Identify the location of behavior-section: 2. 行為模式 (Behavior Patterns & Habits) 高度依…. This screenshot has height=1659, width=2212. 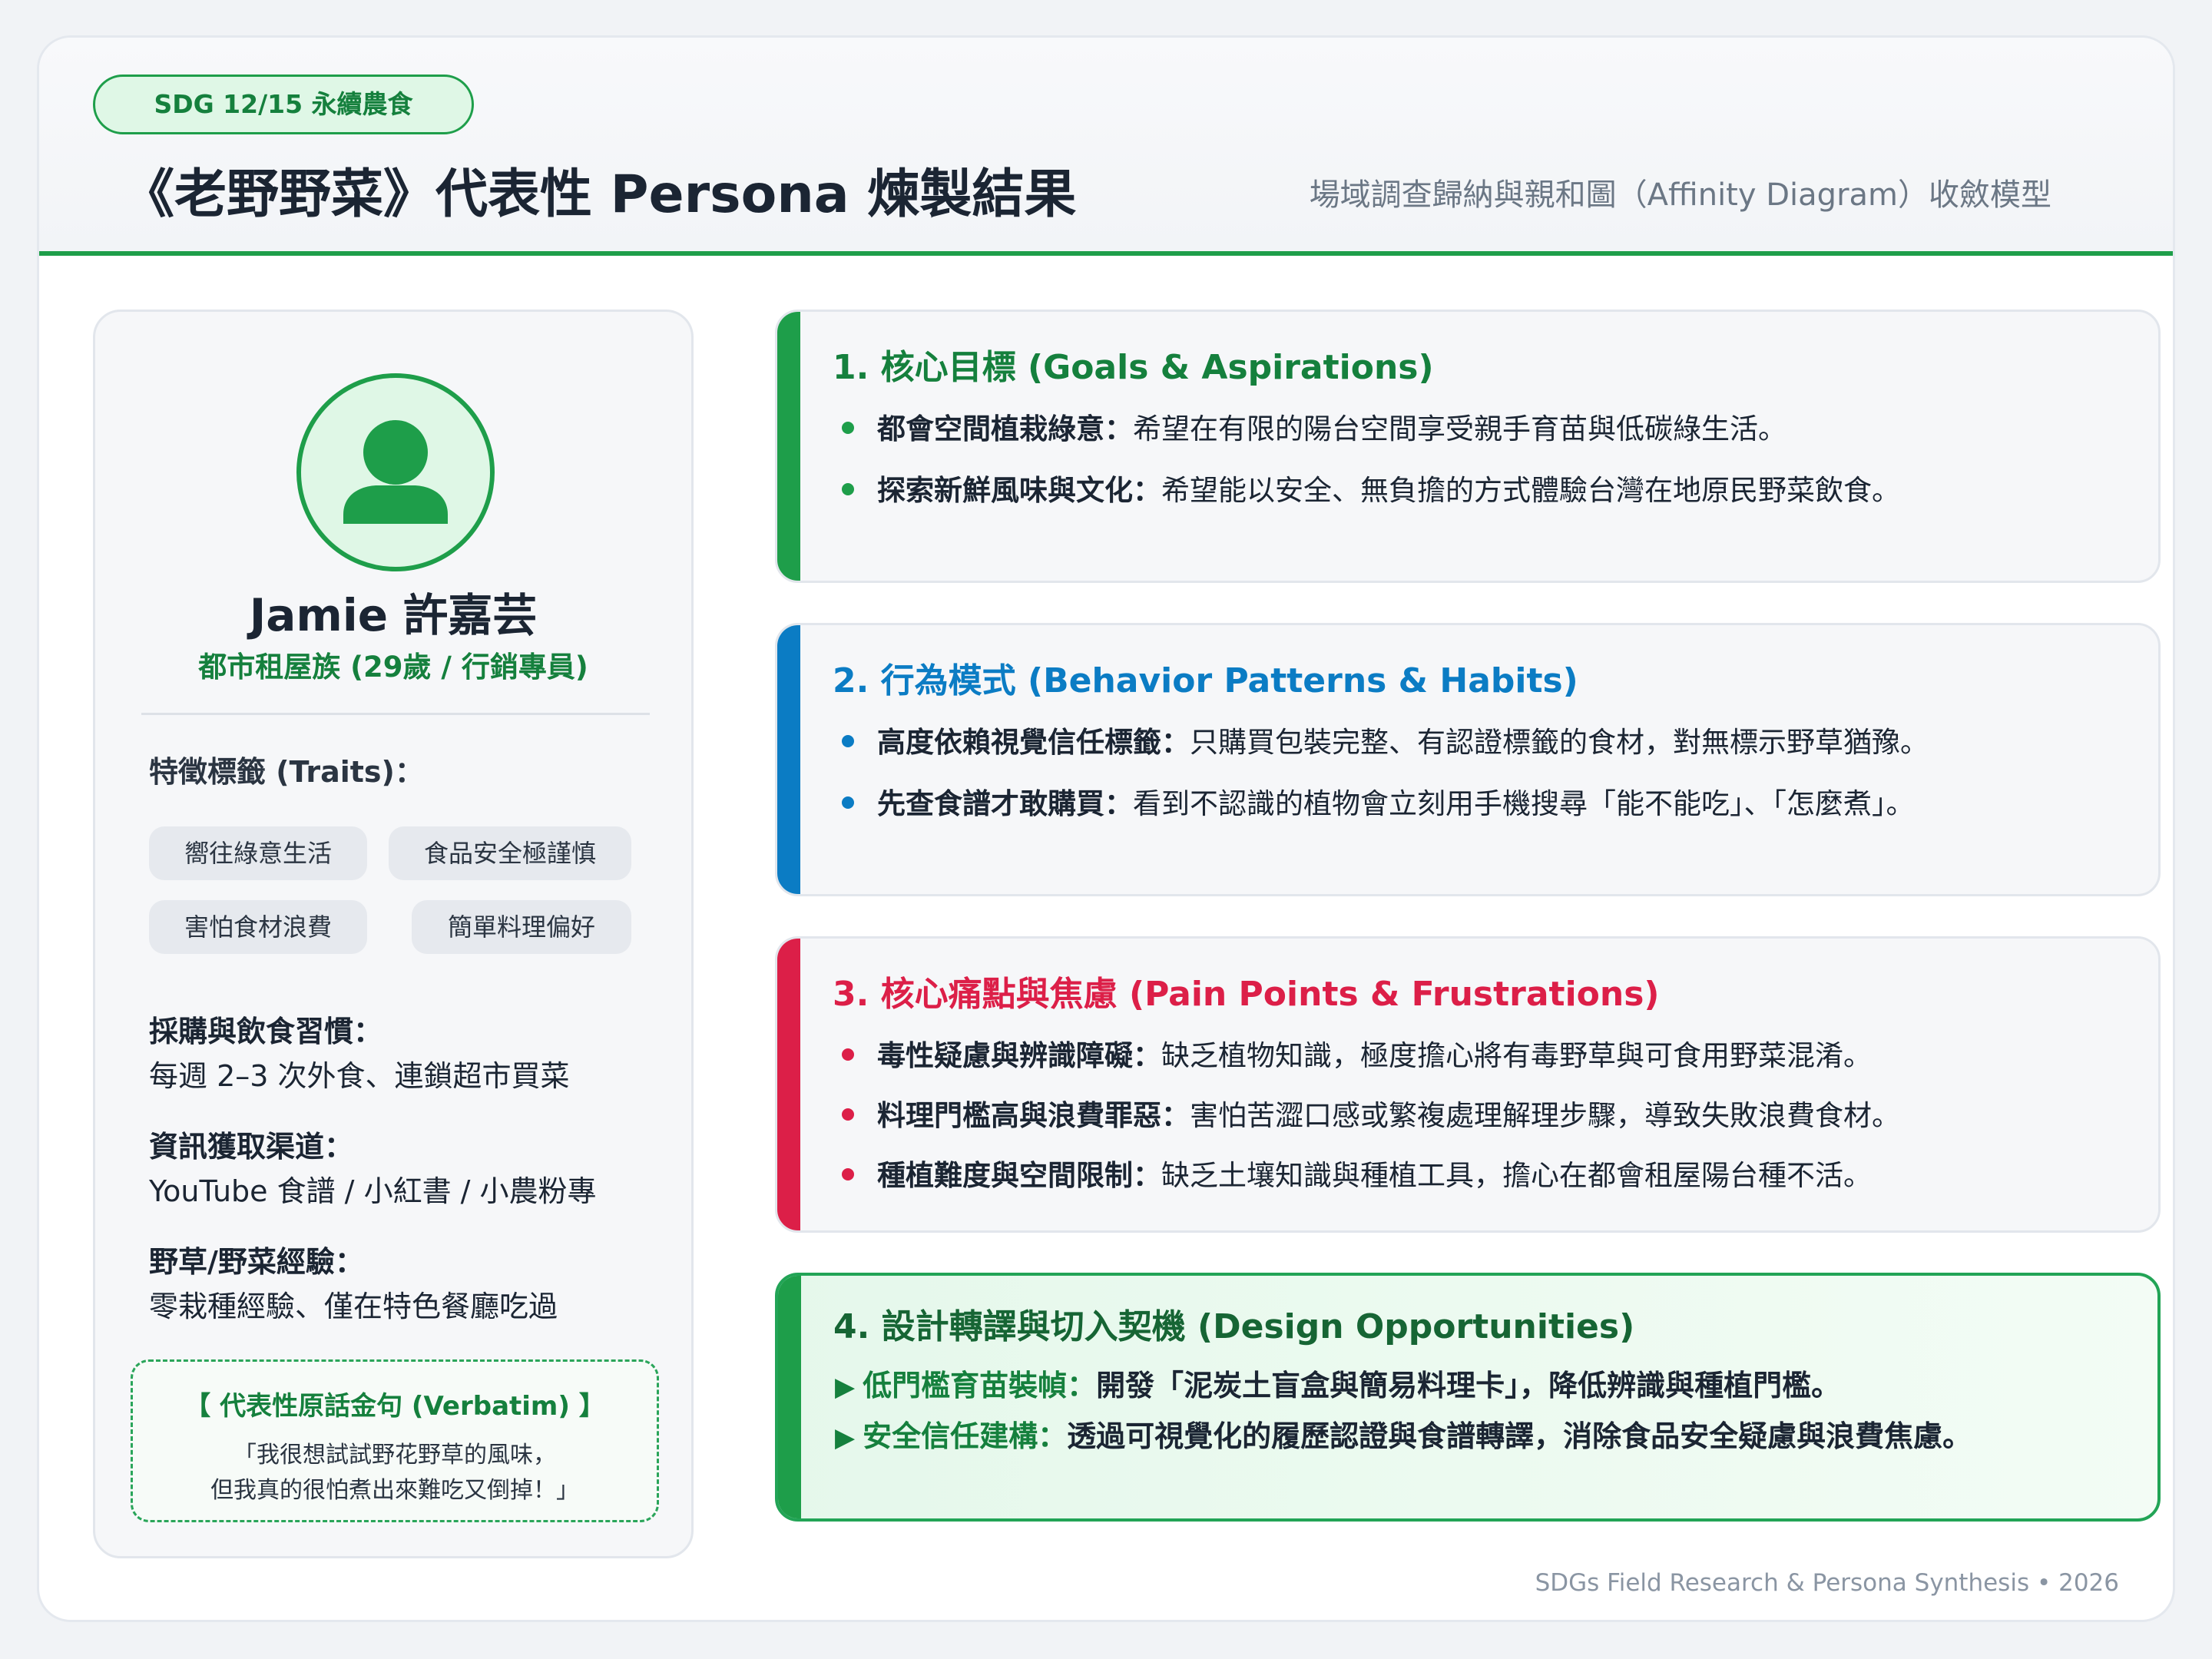
(1468, 760).